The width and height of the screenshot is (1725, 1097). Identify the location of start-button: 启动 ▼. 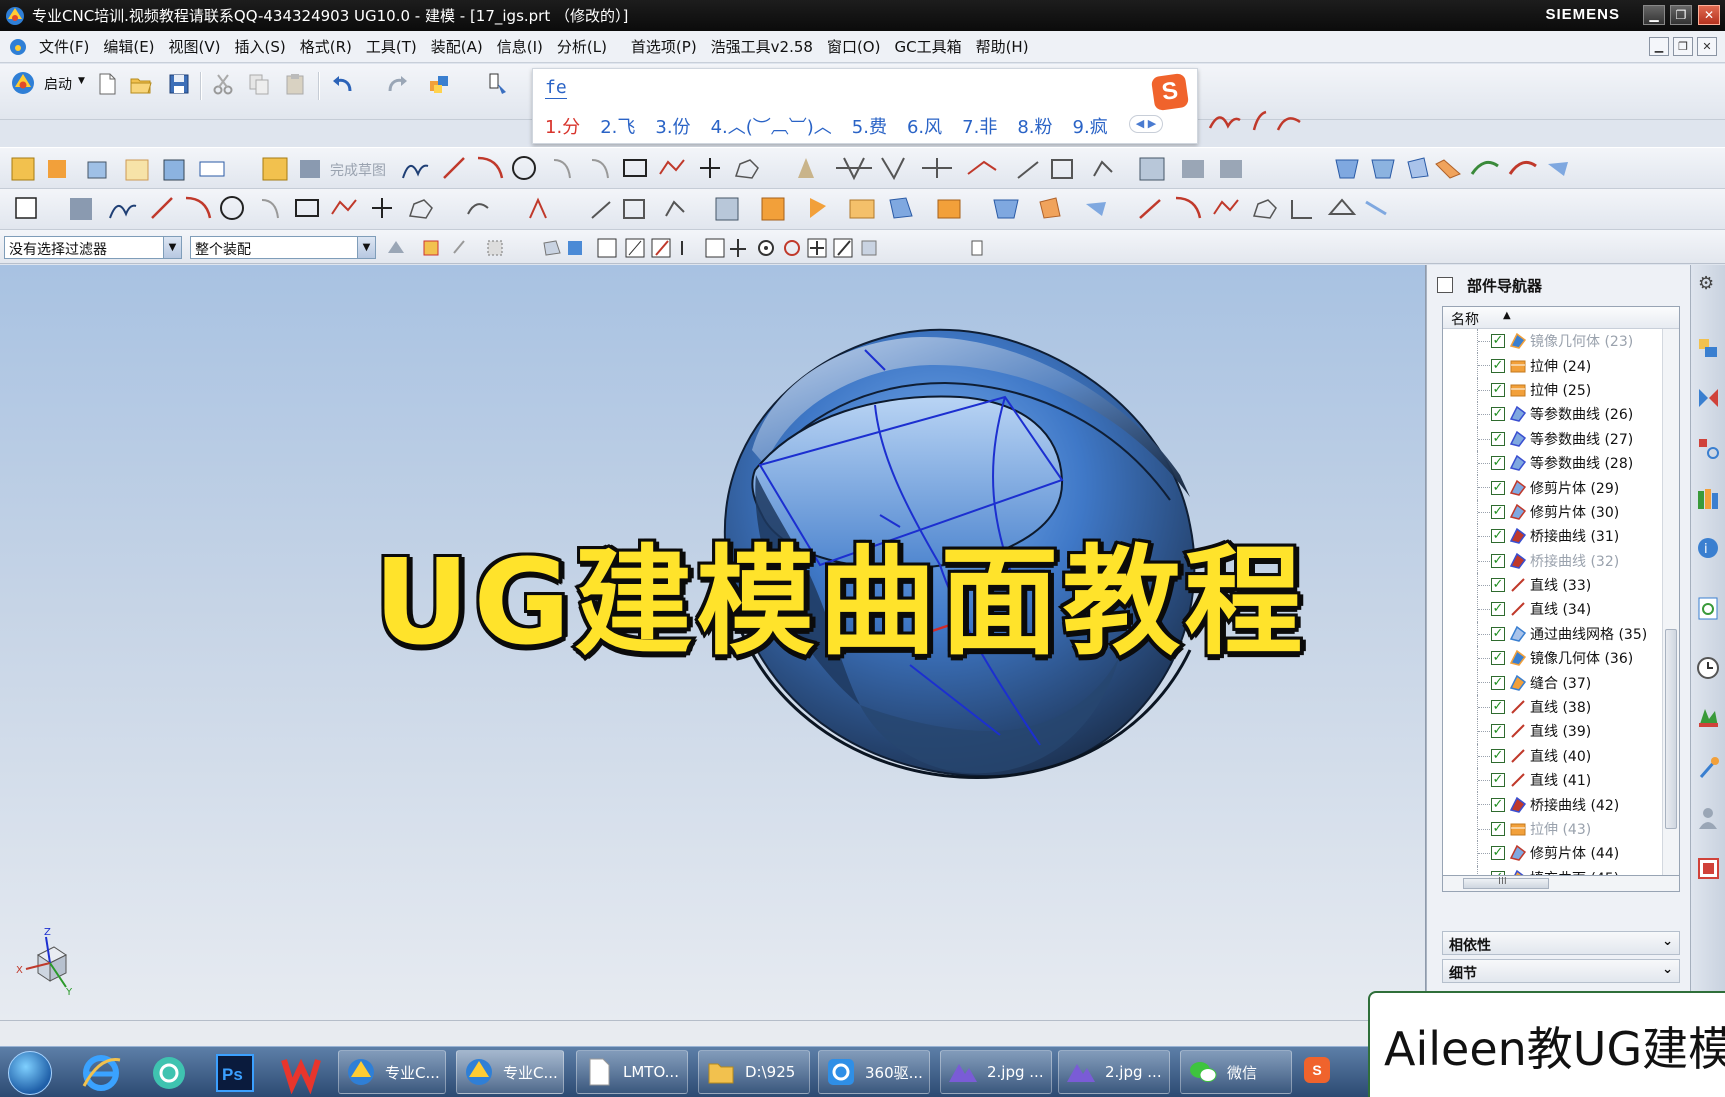
(47, 83).